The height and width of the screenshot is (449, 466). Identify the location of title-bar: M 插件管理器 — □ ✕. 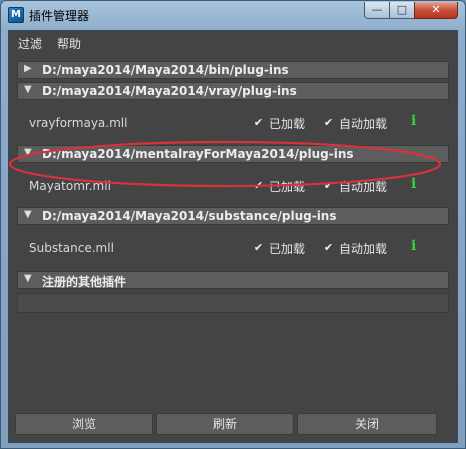
(233, 15).